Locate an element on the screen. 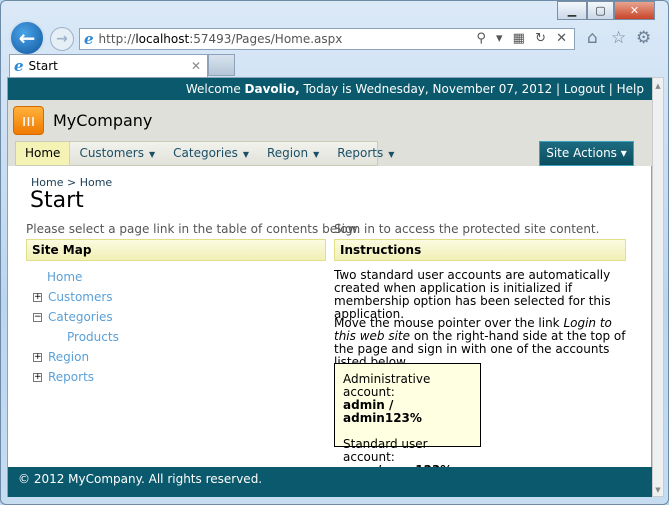  user-name: Davolio, is located at coordinates (272, 89).